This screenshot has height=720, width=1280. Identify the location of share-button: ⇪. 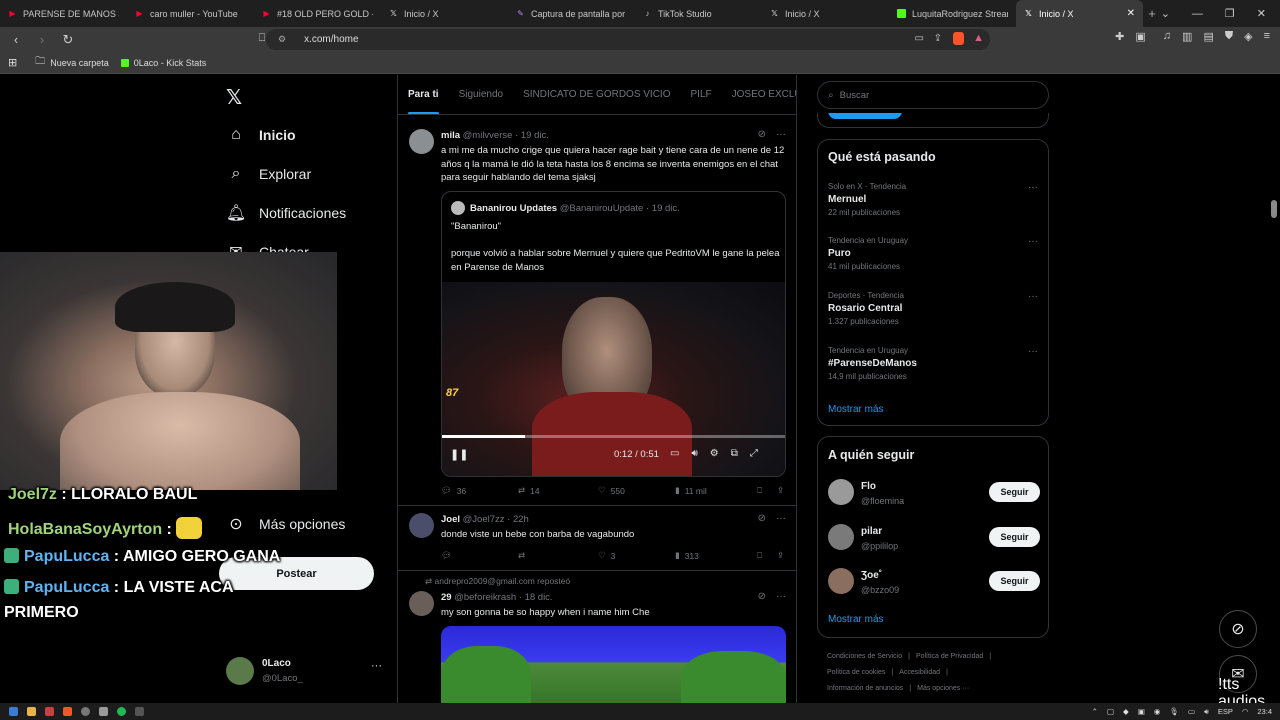
(780, 490).